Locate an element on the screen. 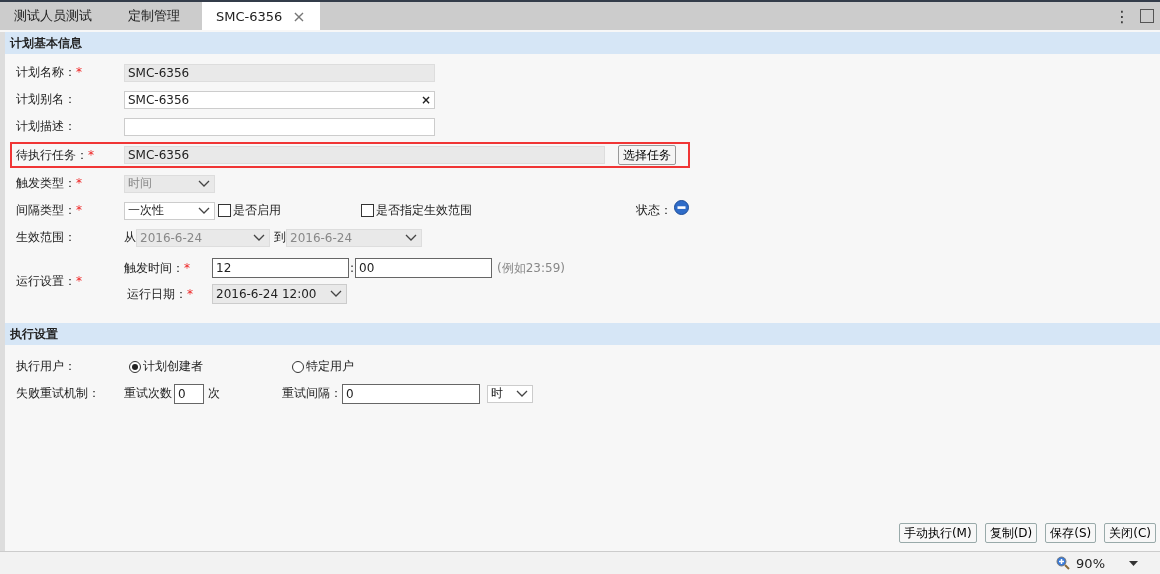 The height and width of the screenshot is (574, 1160). zoom-icon is located at coordinates (1063, 563).